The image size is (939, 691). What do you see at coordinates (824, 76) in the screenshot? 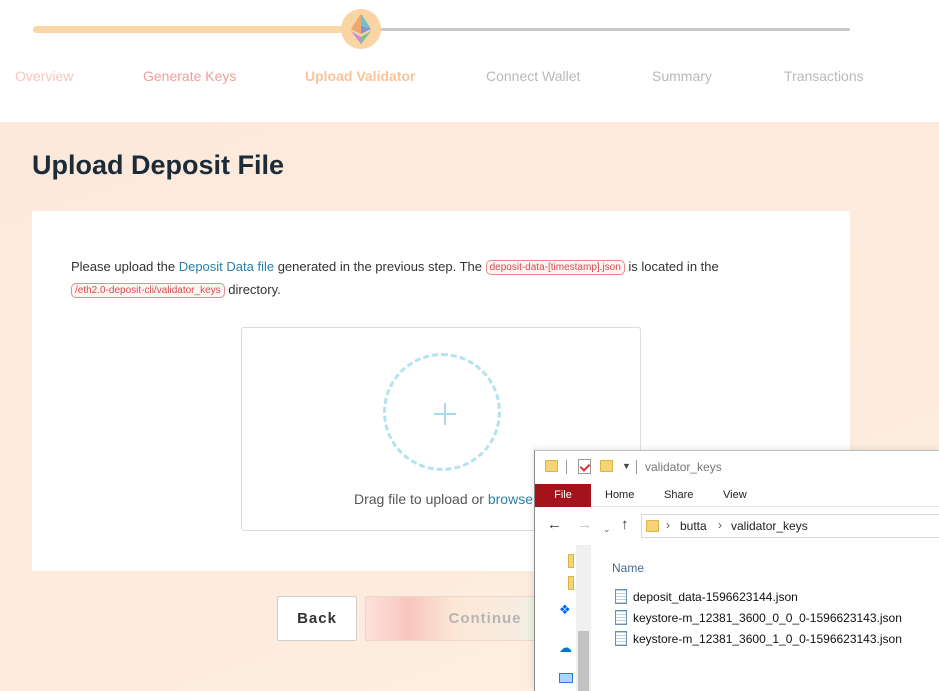
I see `step-transactions: Transactions` at bounding box center [824, 76].